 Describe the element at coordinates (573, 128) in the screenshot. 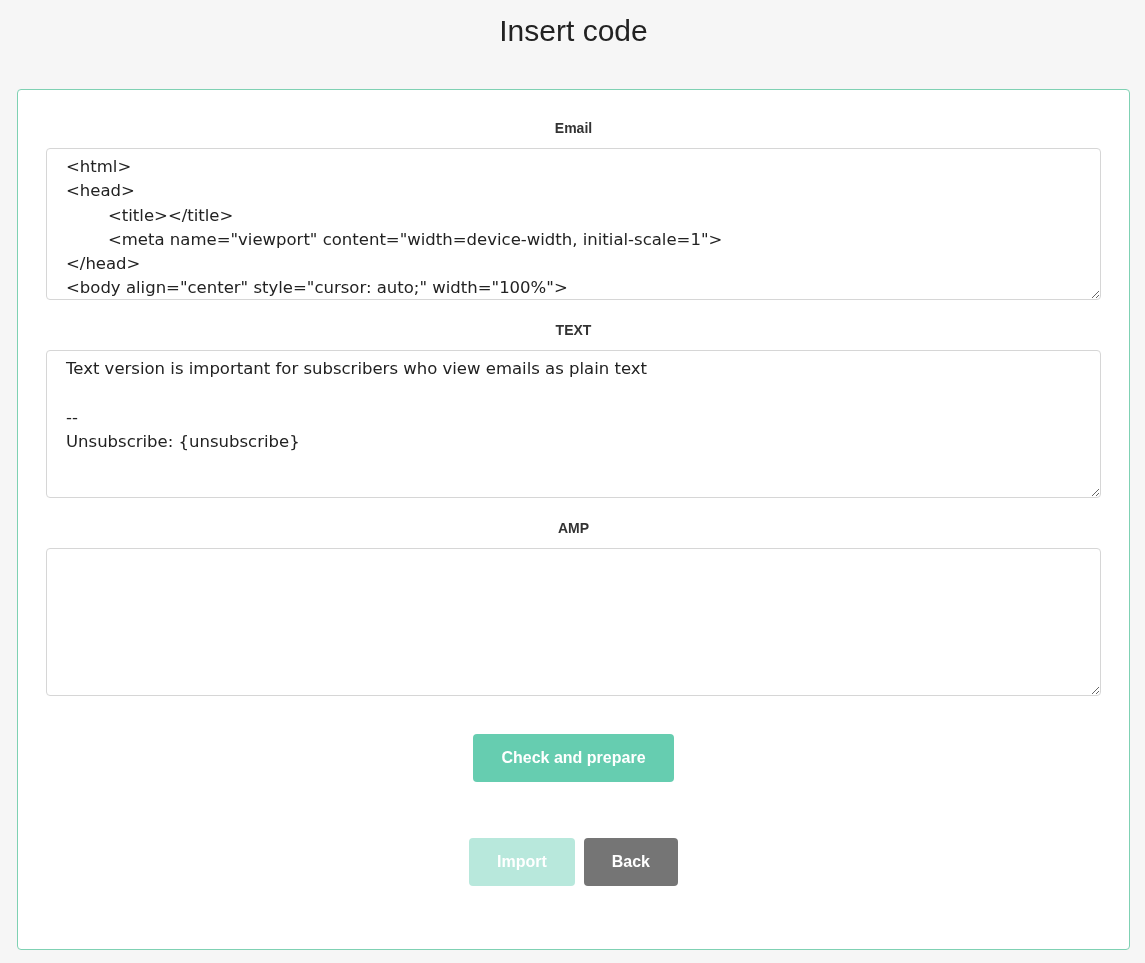

I see `field-label: Email` at that location.